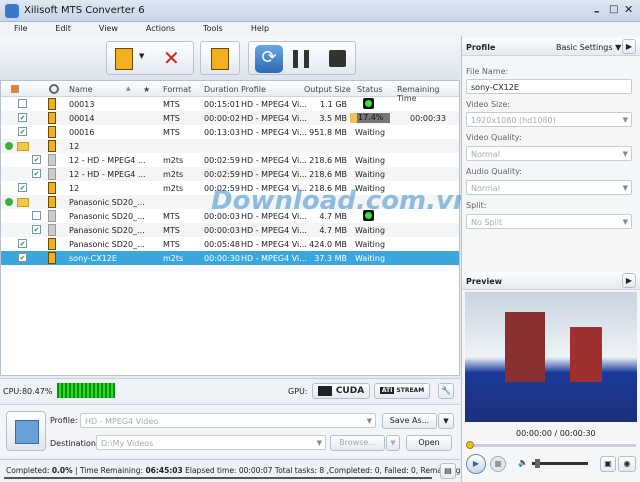 This screenshot has width=640, height=482. Describe the element at coordinates (74, 443) in the screenshot. I see `destination-label: Destination:` at that location.